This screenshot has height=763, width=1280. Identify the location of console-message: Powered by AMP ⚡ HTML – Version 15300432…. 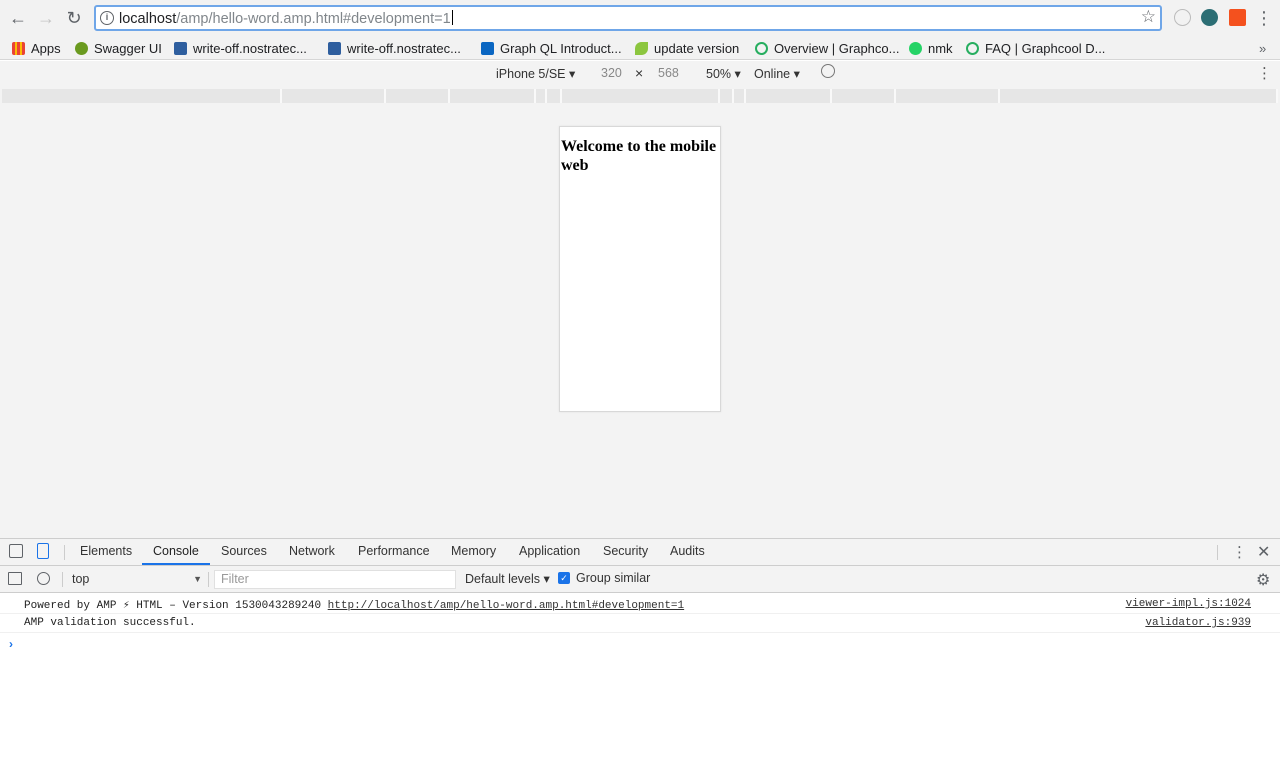
(640, 604).